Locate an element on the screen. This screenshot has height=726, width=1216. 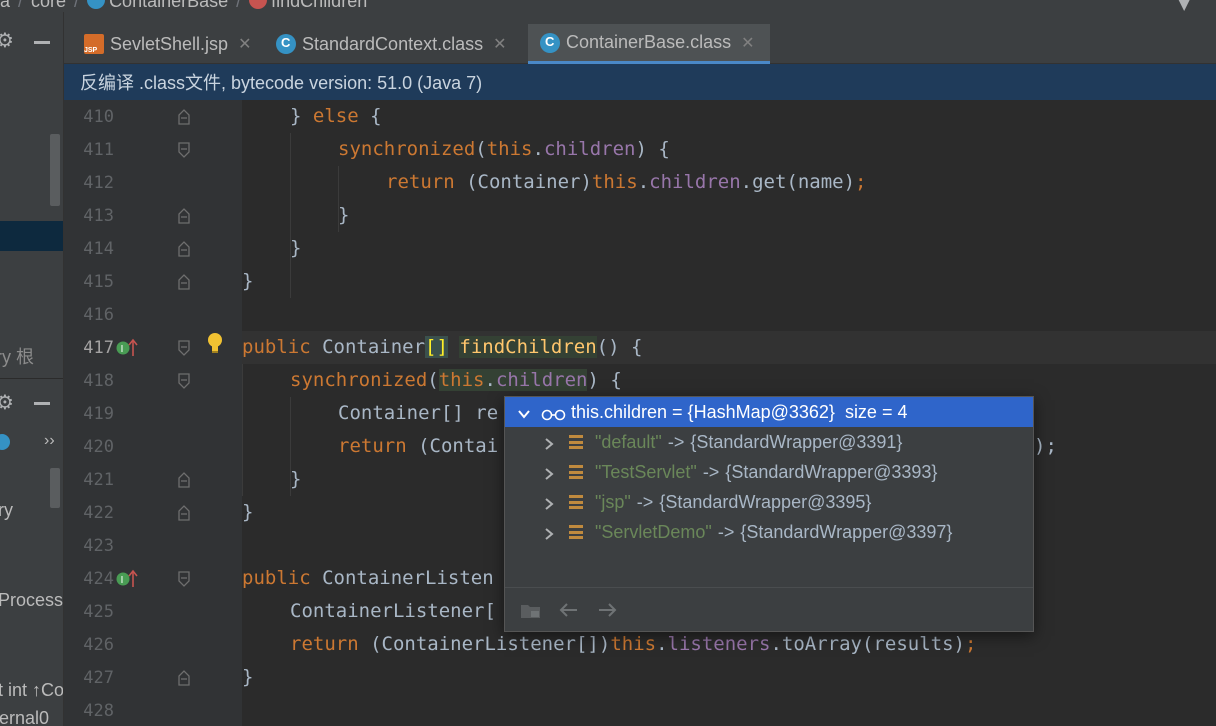
keyword-token: ; is located at coordinates (861, 182).